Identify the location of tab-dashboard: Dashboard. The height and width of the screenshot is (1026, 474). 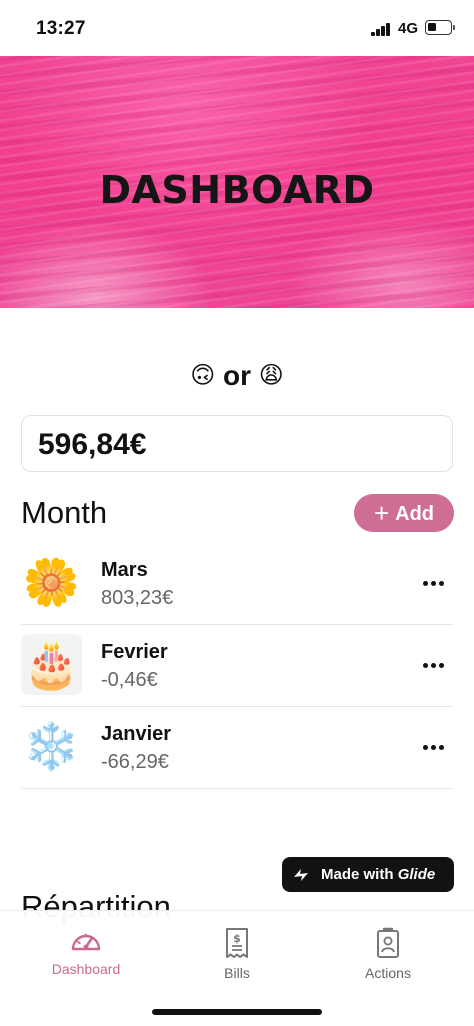
(86, 952).